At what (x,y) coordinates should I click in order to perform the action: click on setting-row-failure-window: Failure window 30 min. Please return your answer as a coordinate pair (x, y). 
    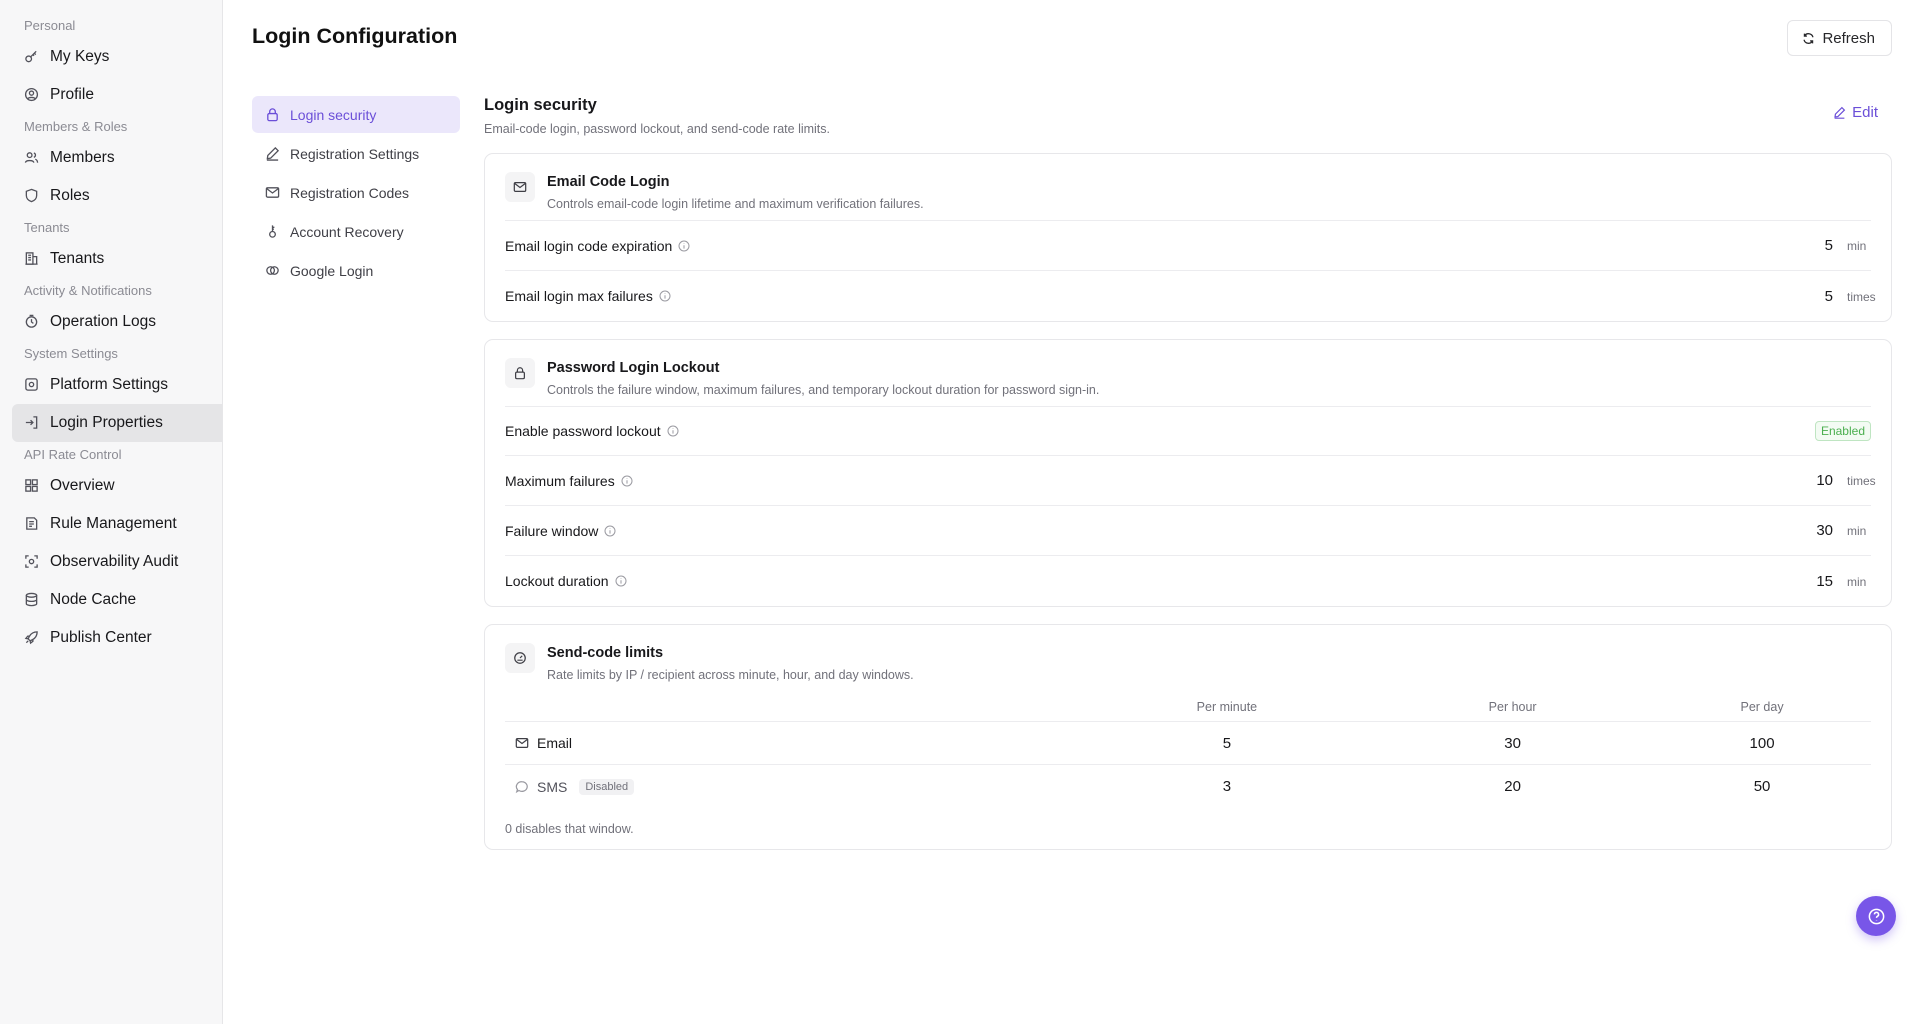
    Looking at the image, I should click on (1188, 531).